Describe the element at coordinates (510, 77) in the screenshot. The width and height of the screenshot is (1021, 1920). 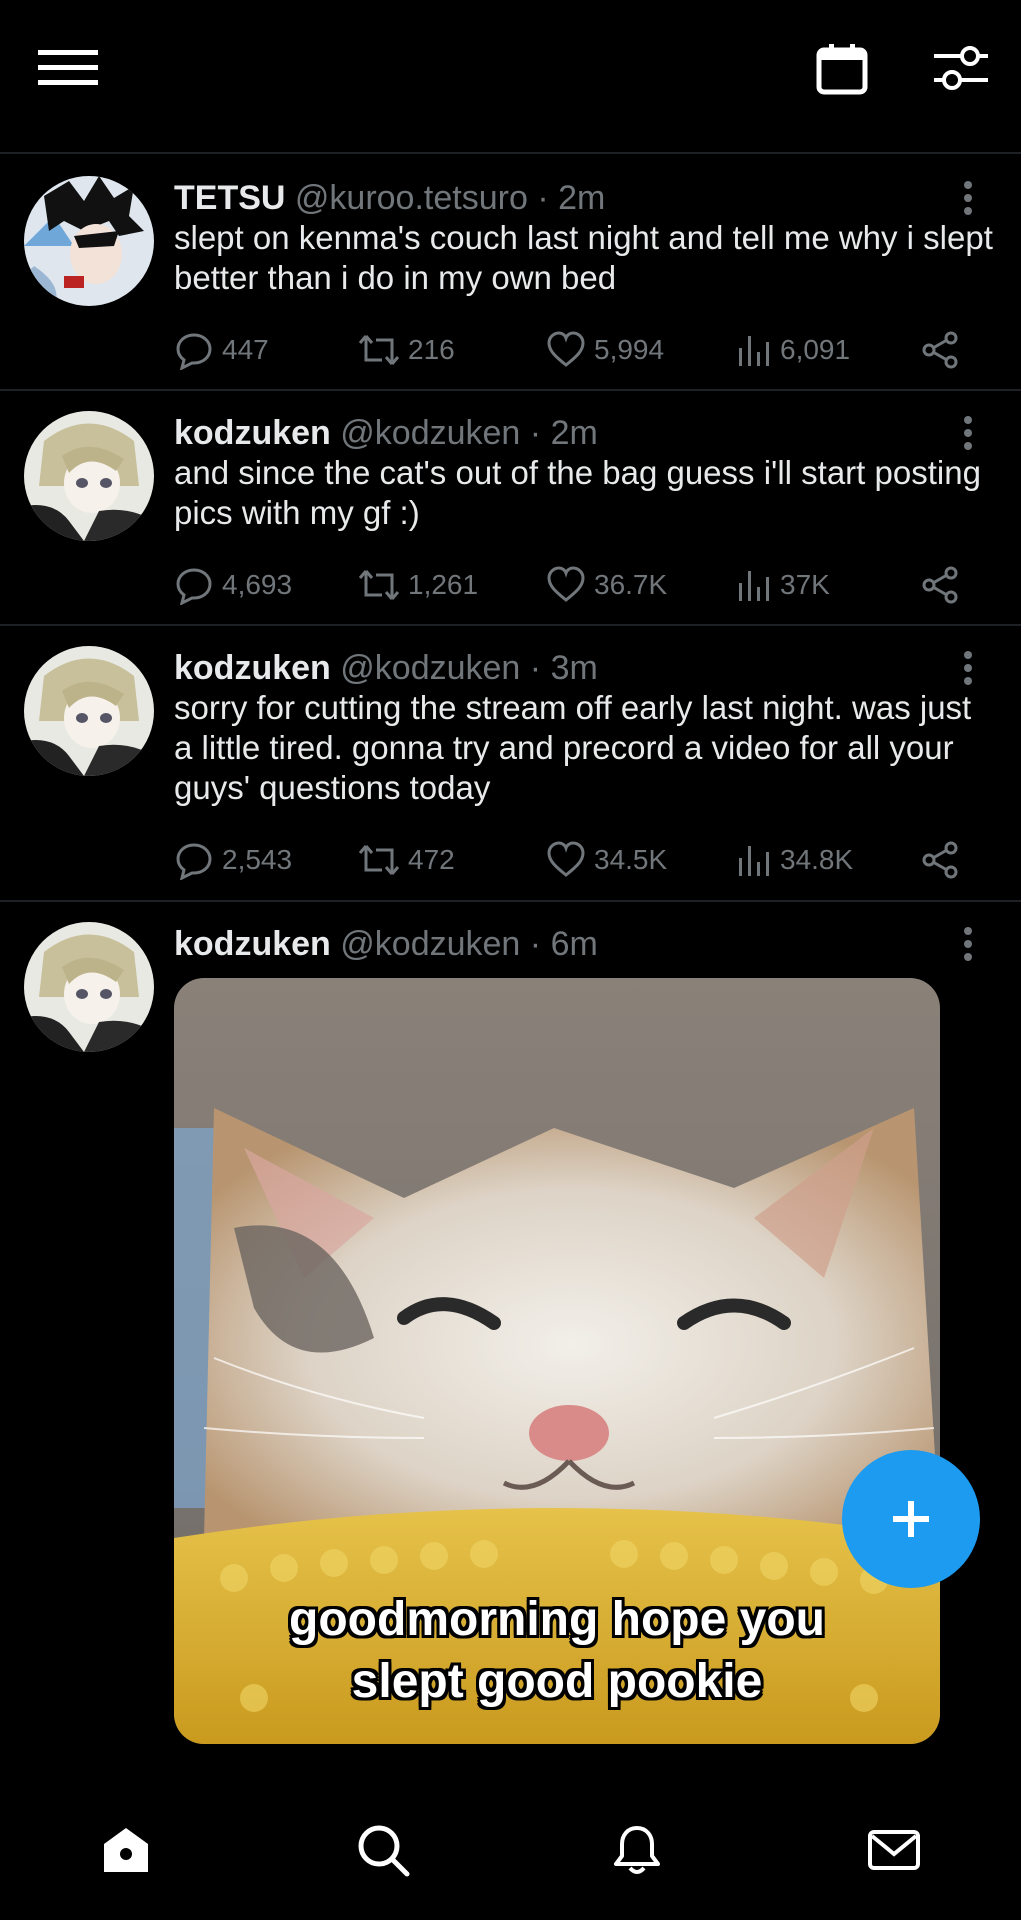
I see `top-bar` at that location.